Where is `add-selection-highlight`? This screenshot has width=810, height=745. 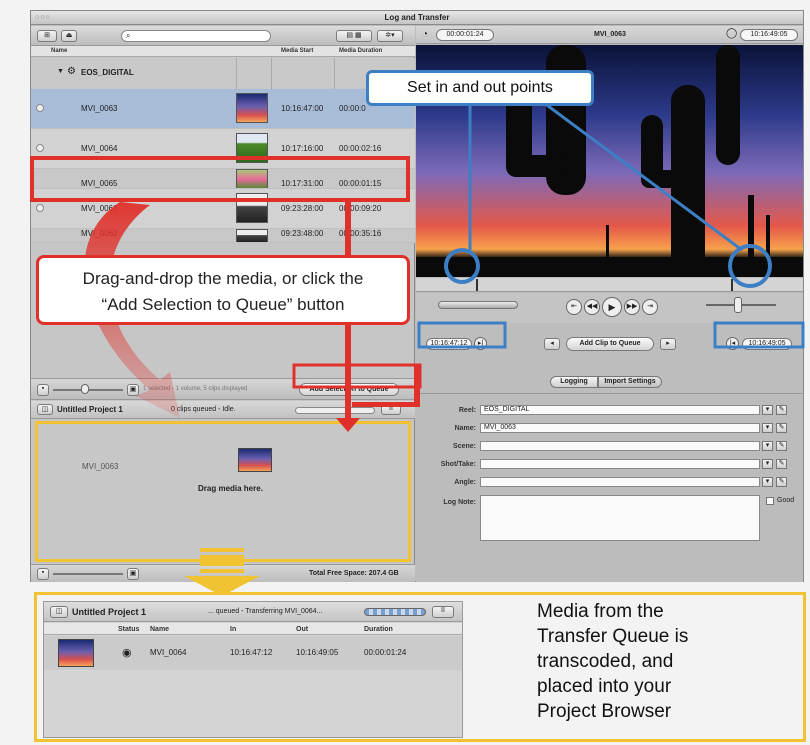
add-selection-highlight is located at coordinates (357, 376).